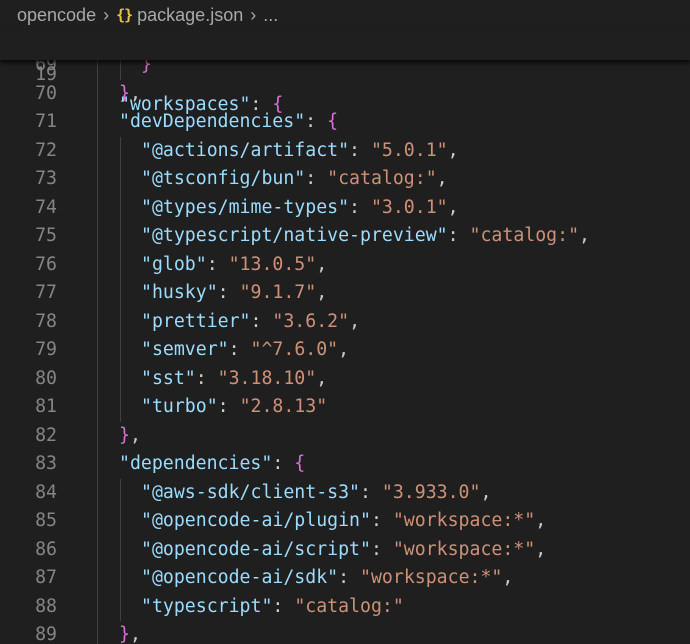 This screenshot has height=644, width=690. I want to click on code-line: 84 "@aws-sdk/client-s3": "3.933.0",, so click(345, 492).